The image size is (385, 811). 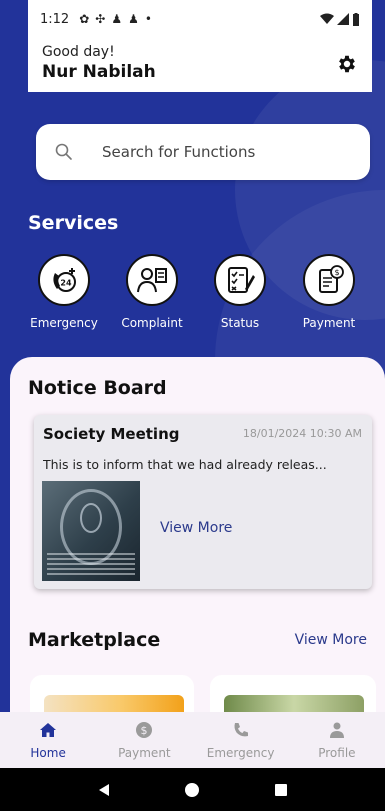 What do you see at coordinates (73, 223) in the screenshot?
I see `services-title: Services` at bounding box center [73, 223].